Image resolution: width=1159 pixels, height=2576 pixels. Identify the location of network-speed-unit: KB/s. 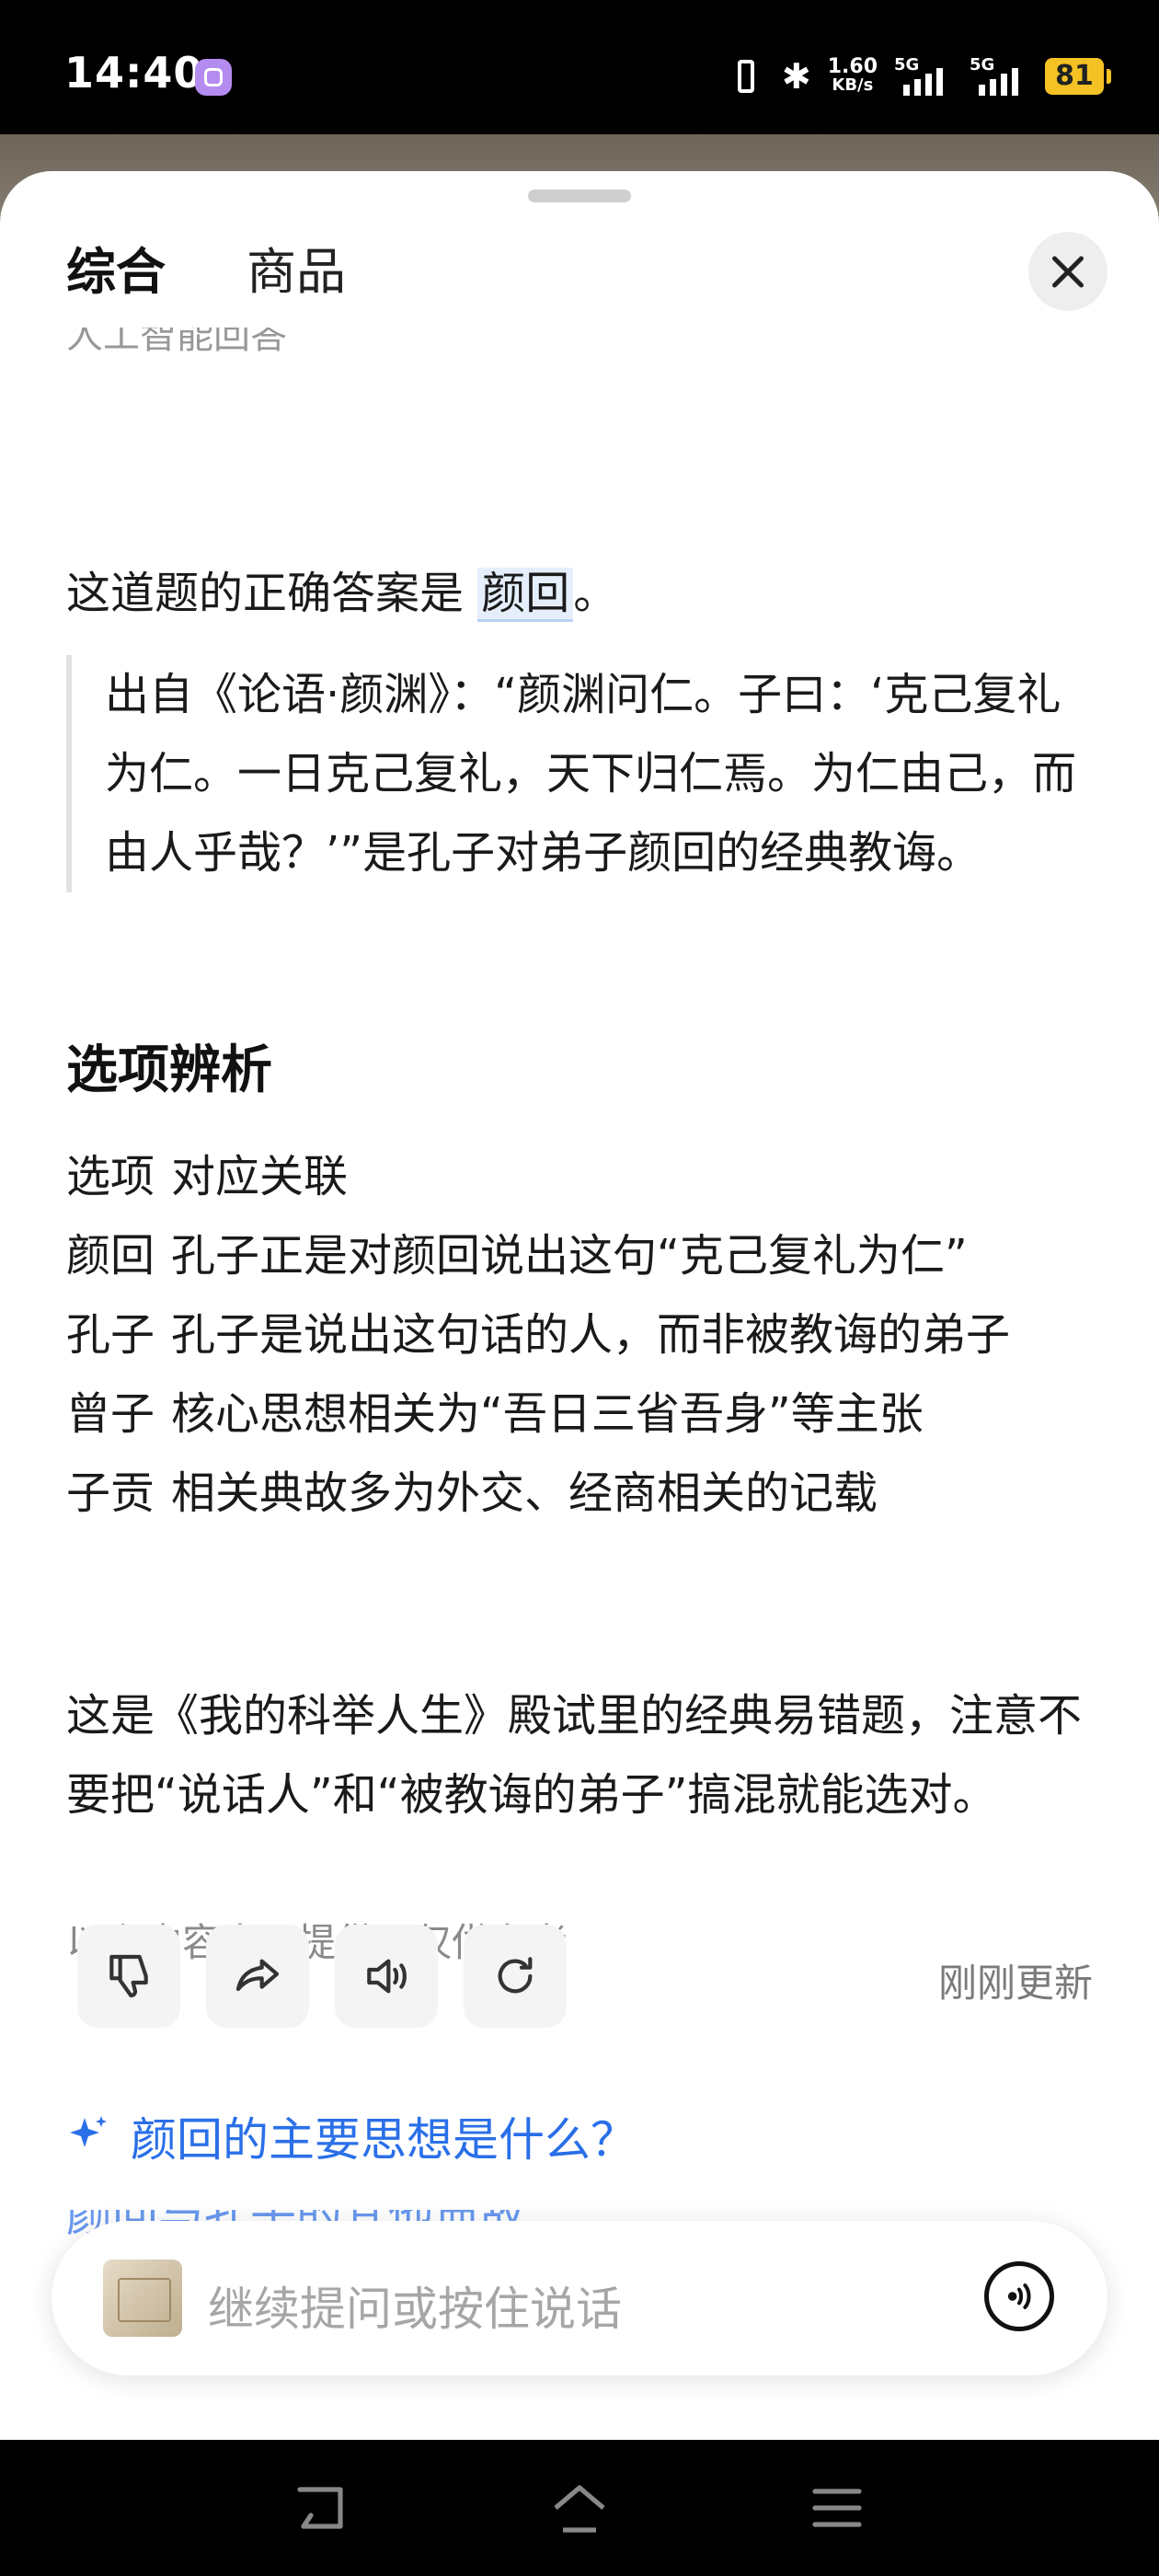
(853, 85).